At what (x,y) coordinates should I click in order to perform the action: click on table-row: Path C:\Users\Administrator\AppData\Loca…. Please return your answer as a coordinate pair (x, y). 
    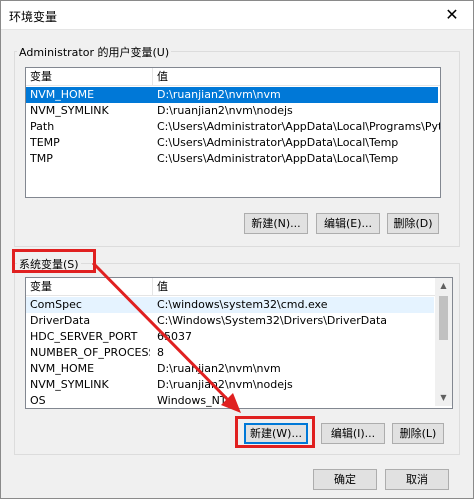
    Looking at the image, I should click on (233, 127).